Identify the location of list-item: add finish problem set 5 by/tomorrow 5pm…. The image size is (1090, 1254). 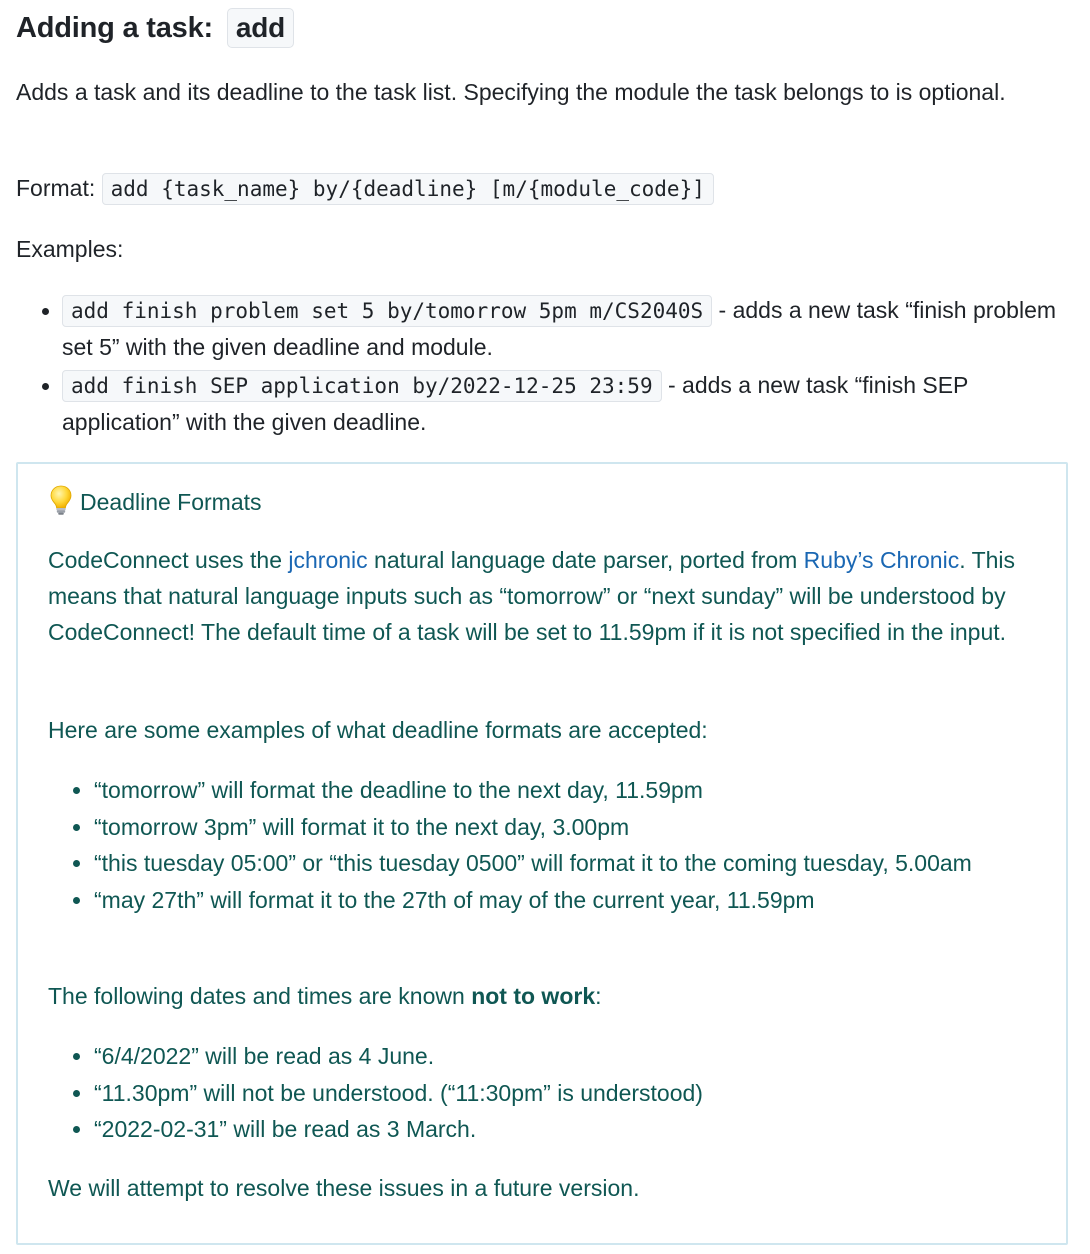
(562, 328).